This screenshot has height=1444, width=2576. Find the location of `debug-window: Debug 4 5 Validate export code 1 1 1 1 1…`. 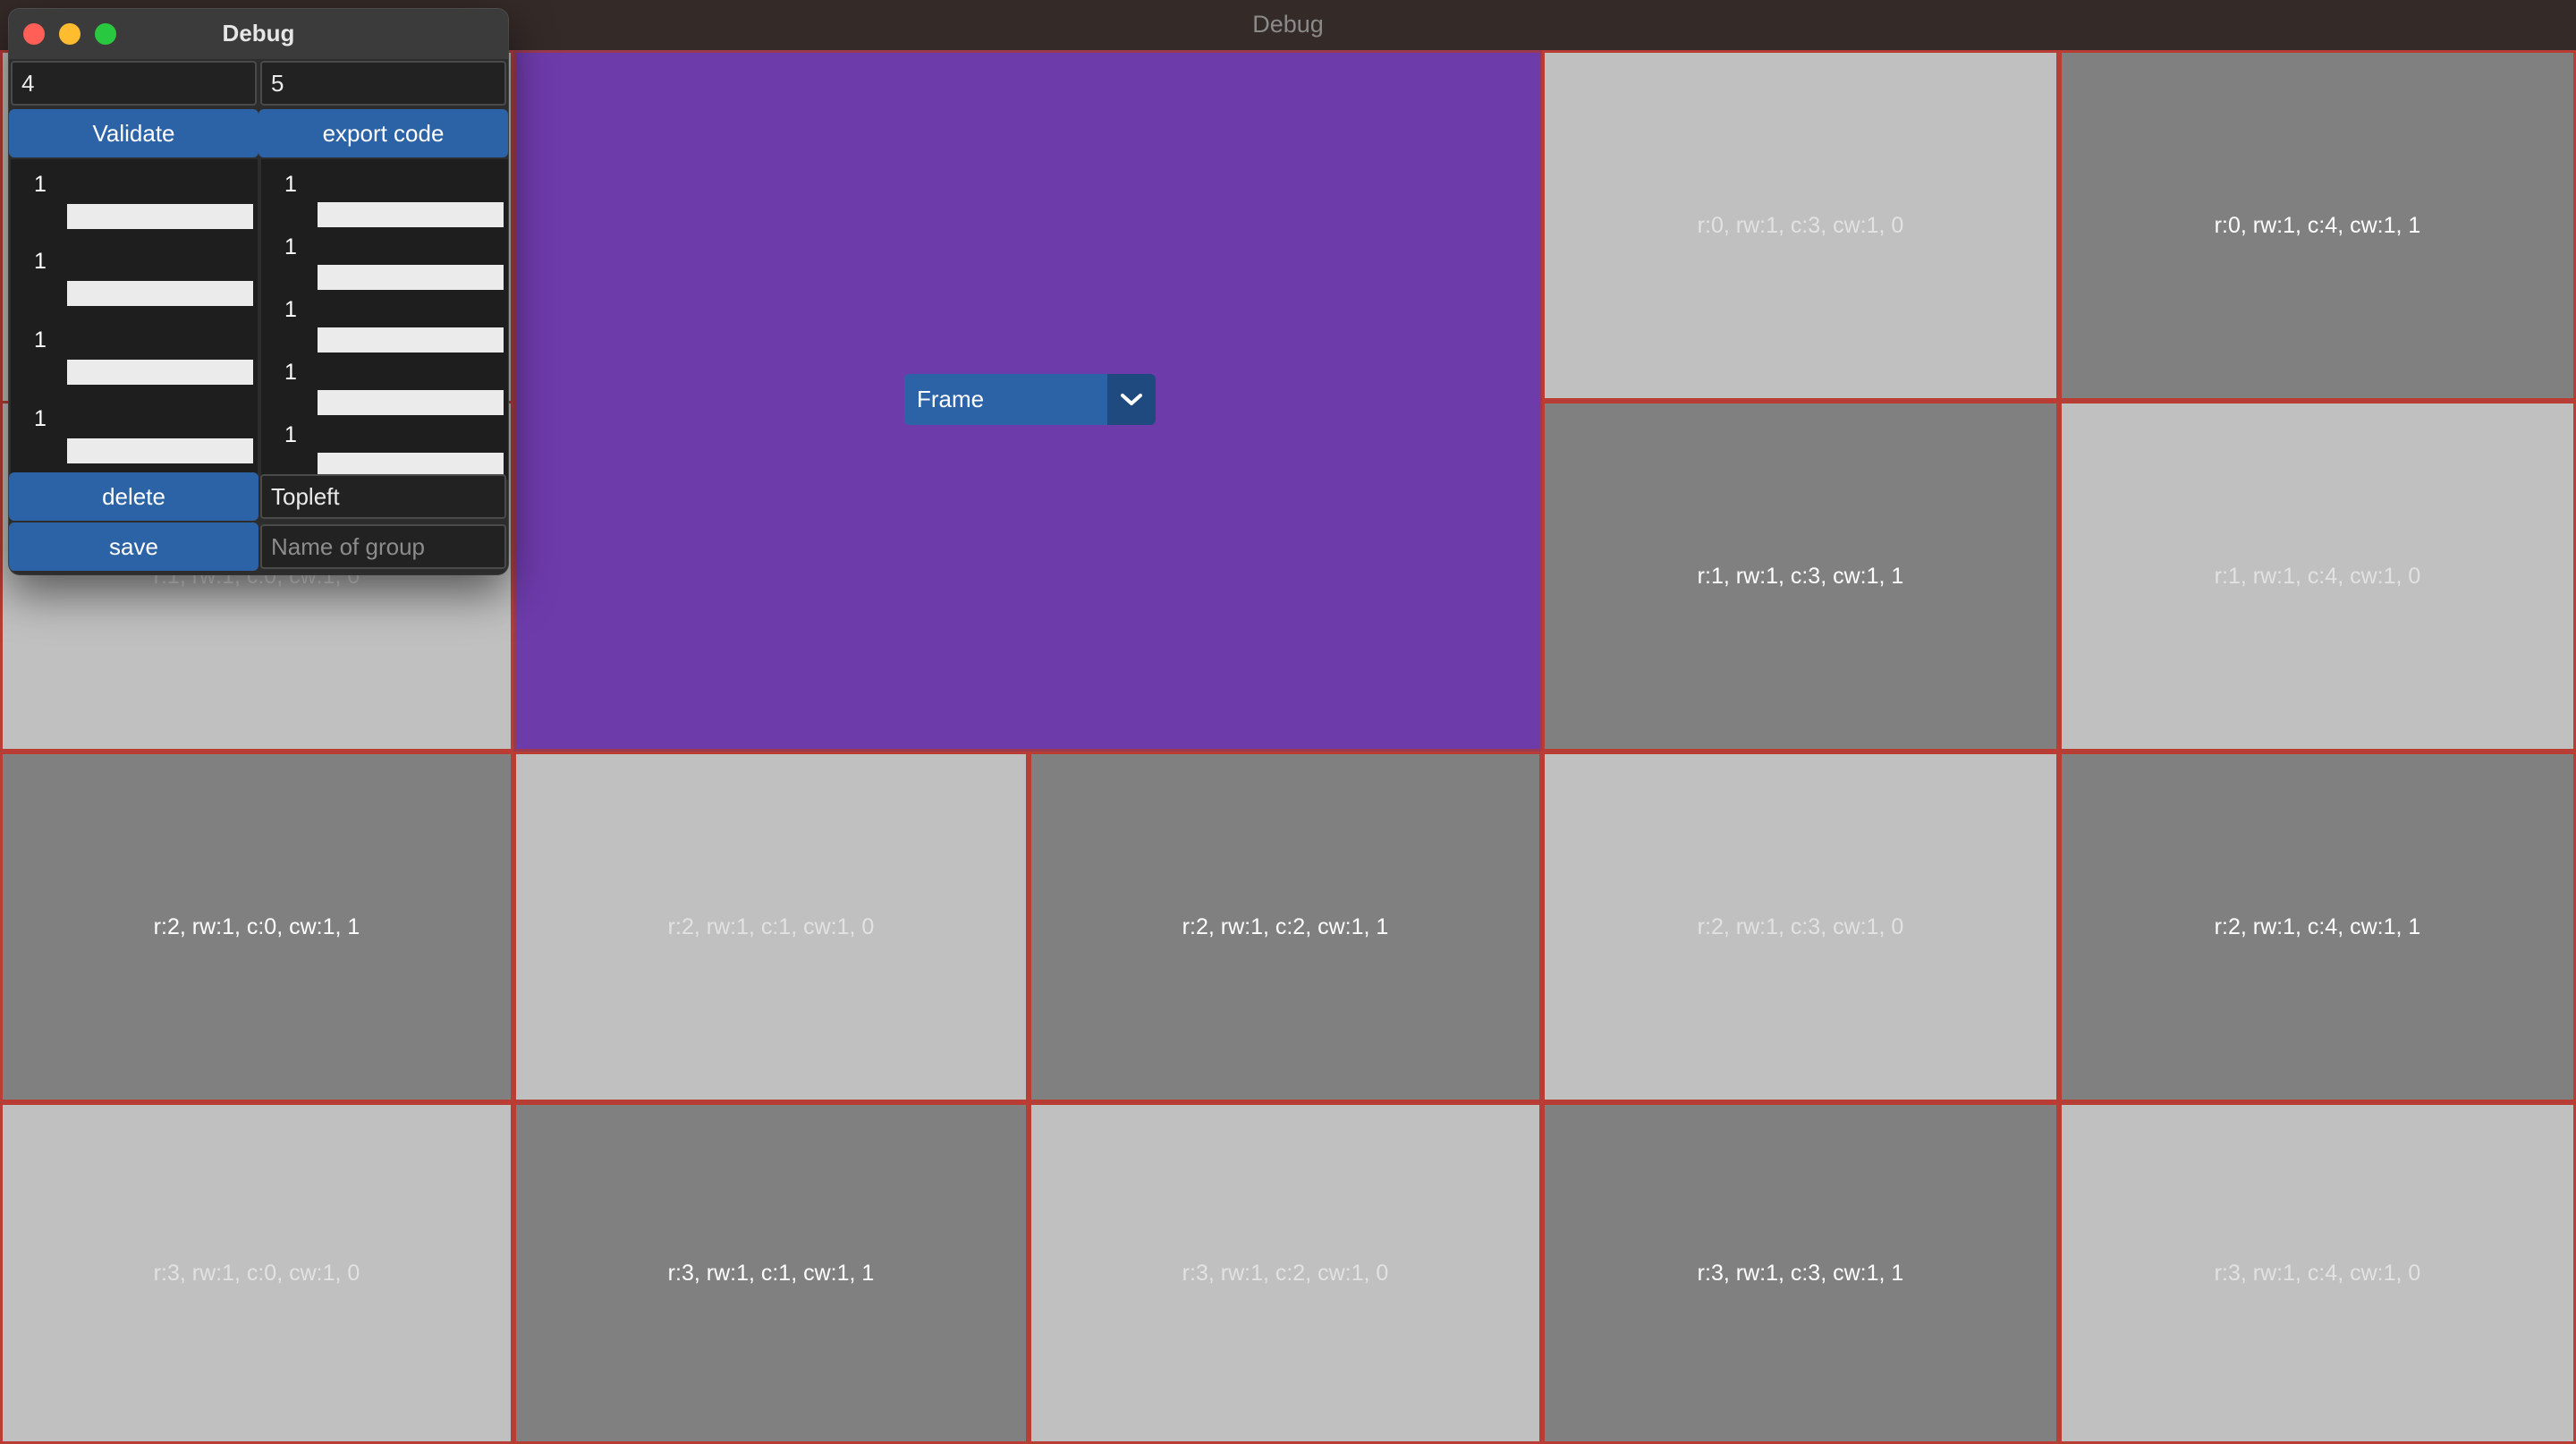

debug-window: Debug 4 5 Validate export code 1 1 1 1 1… is located at coordinates (258, 292).